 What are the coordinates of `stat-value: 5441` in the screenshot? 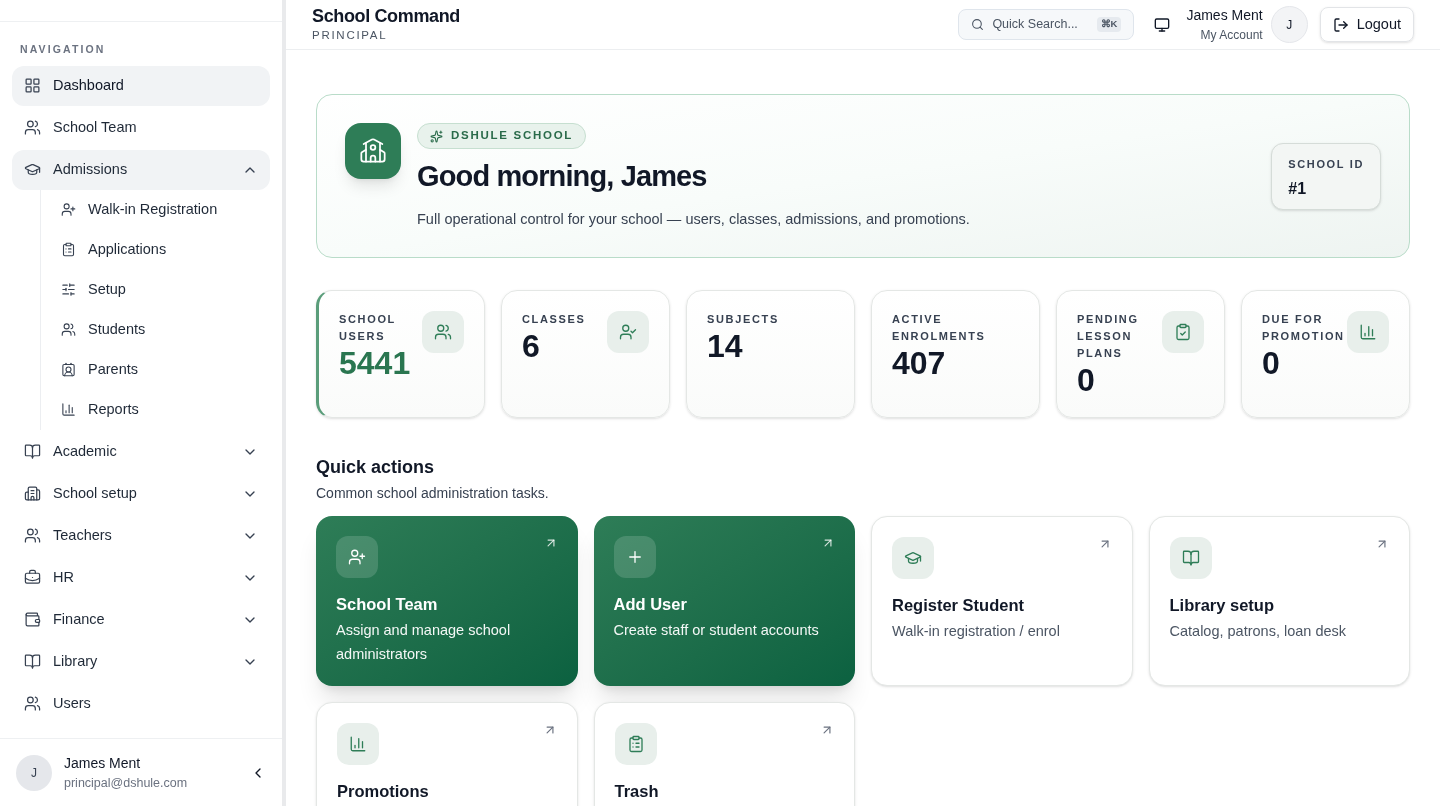 It's located at (375, 363).